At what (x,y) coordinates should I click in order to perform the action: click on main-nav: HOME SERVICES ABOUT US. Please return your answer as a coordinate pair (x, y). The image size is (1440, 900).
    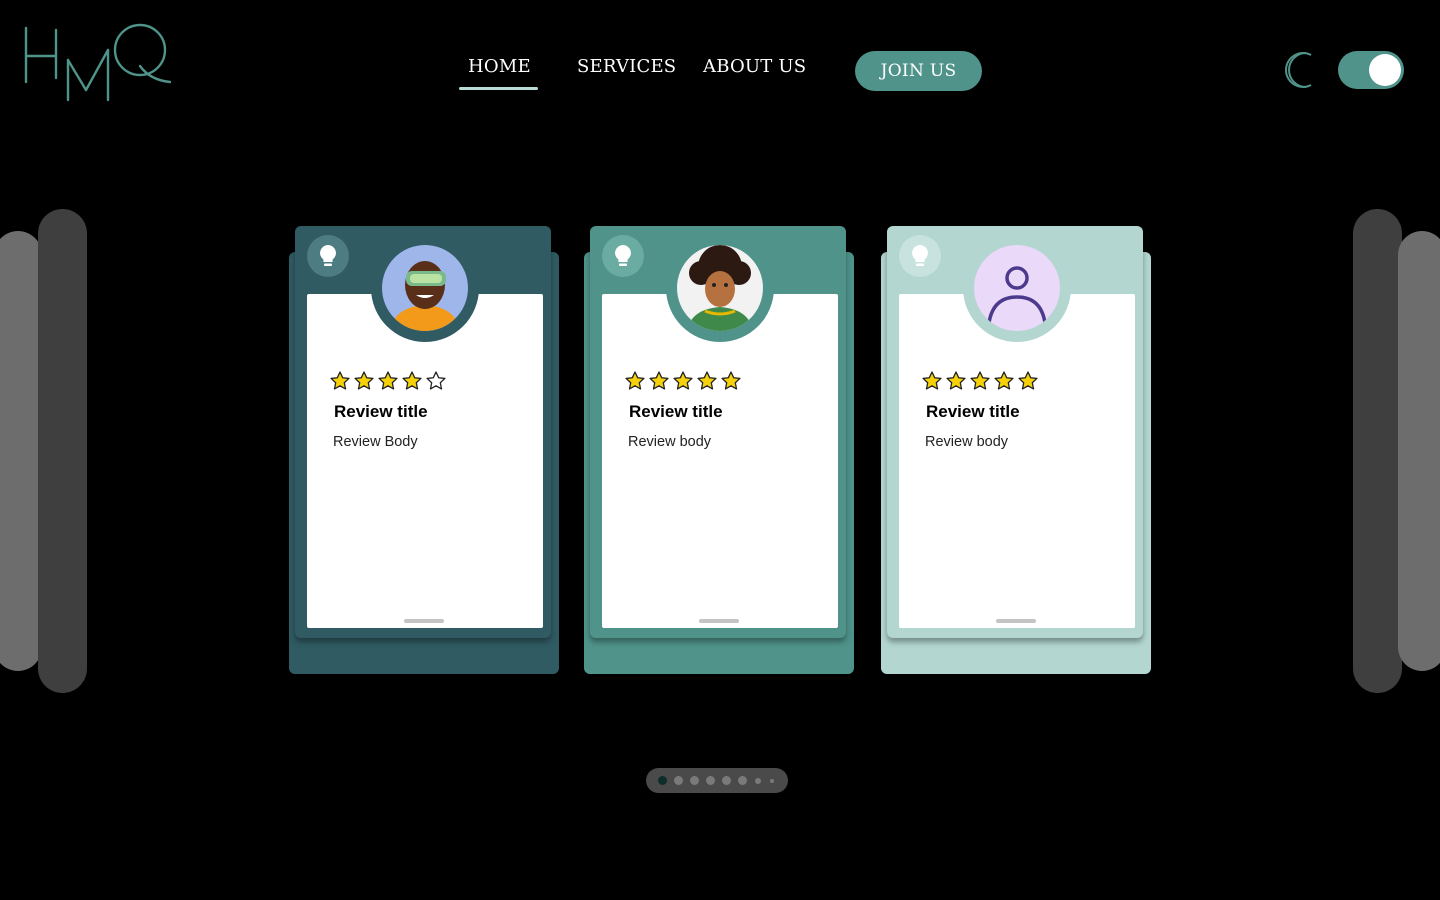
    Looking at the image, I should click on (720, 71).